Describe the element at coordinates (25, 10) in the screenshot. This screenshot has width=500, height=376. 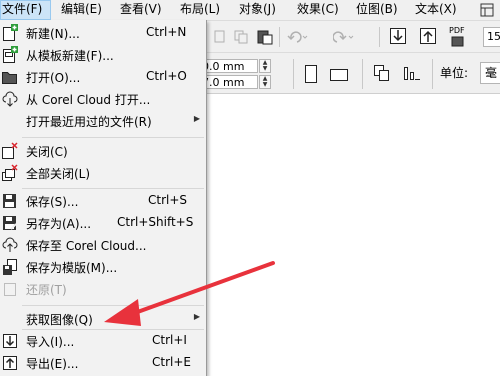
I see `menu-file: 文件(F)` at that location.